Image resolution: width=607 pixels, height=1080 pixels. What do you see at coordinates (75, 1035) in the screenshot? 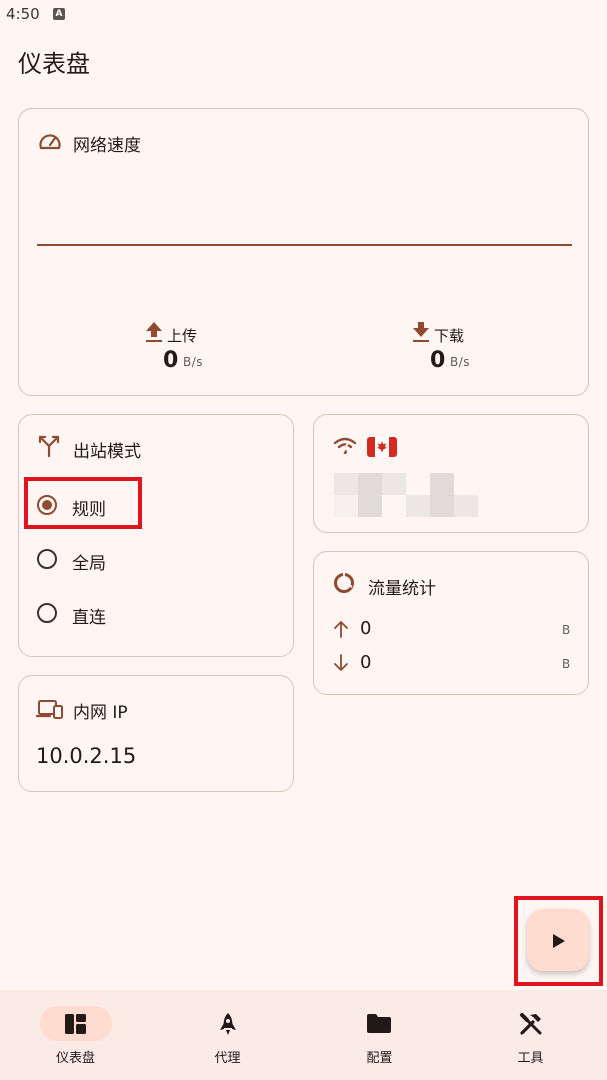
I see `nav-item-dashboard: 仪表盘` at bounding box center [75, 1035].